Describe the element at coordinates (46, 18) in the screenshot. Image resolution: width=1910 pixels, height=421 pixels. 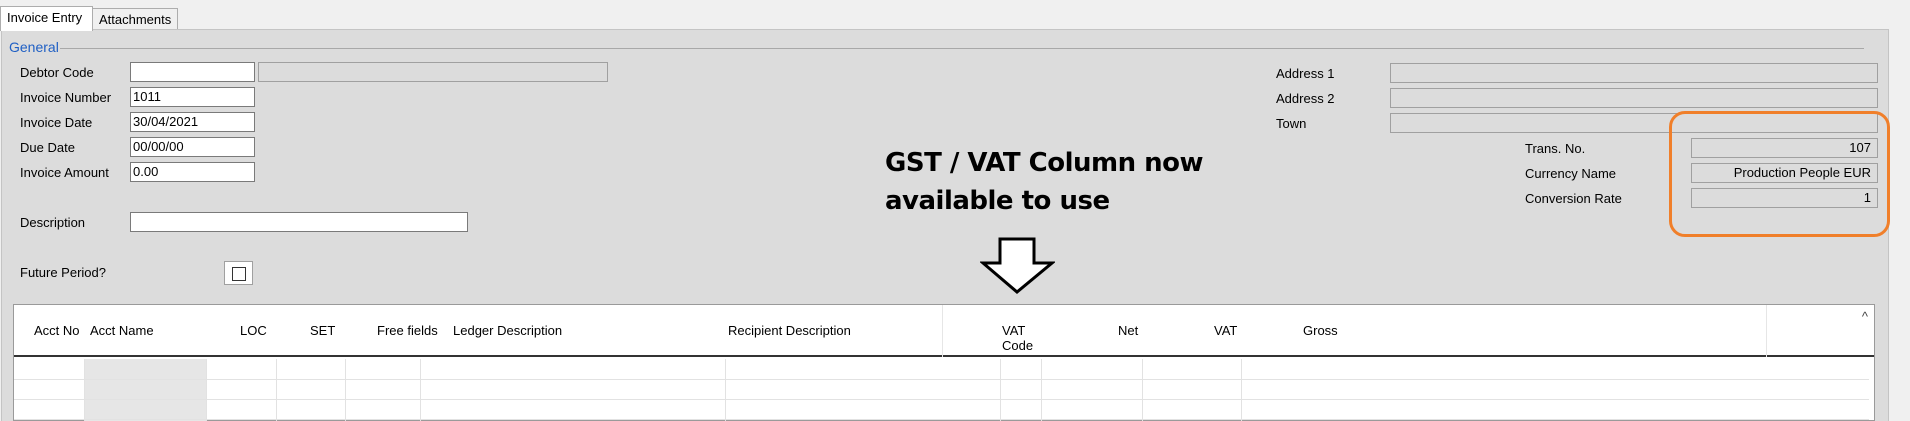
I see `tab-invoice-entry: Invoice Entry` at that location.